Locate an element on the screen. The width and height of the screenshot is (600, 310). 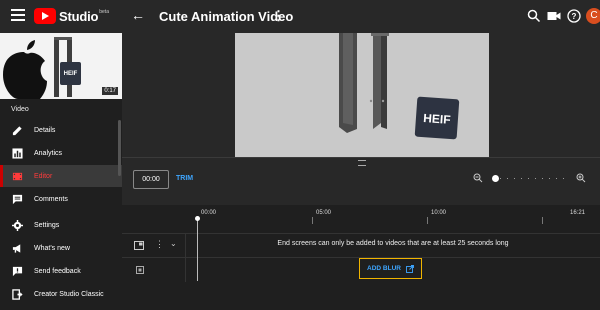
sidebar-item-label: Creator Studio Classic is located at coordinates (69, 294).